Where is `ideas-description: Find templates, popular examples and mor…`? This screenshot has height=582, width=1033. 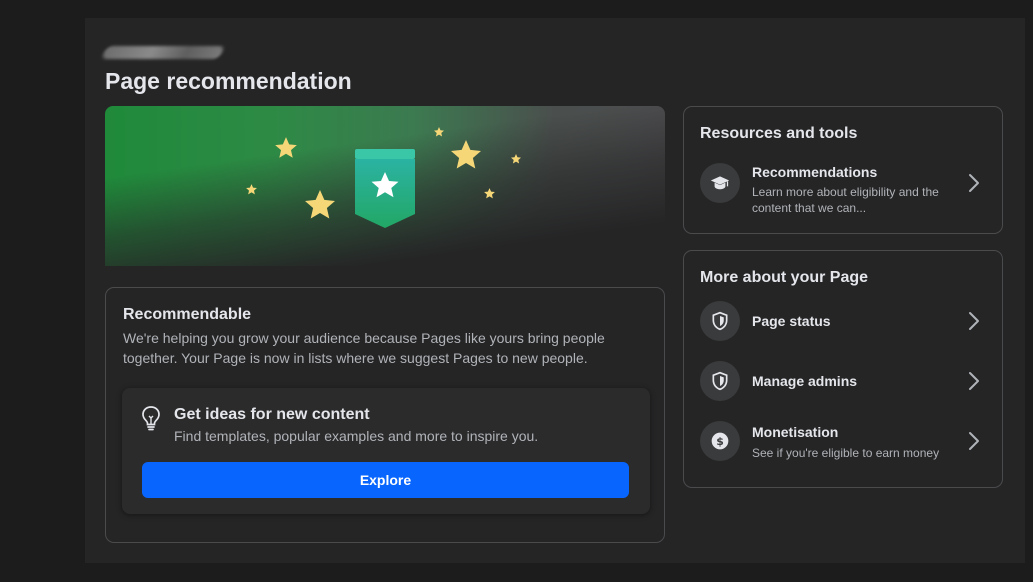 ideas-description: Find templates, popular examples and mor… is located at coordinates (356, 436).